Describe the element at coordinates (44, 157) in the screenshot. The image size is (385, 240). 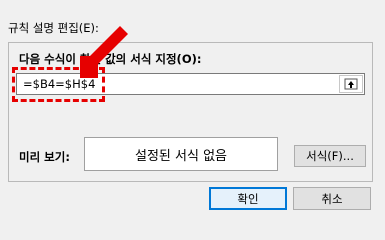
I see `preview-label: 미리 보기:` at that location.